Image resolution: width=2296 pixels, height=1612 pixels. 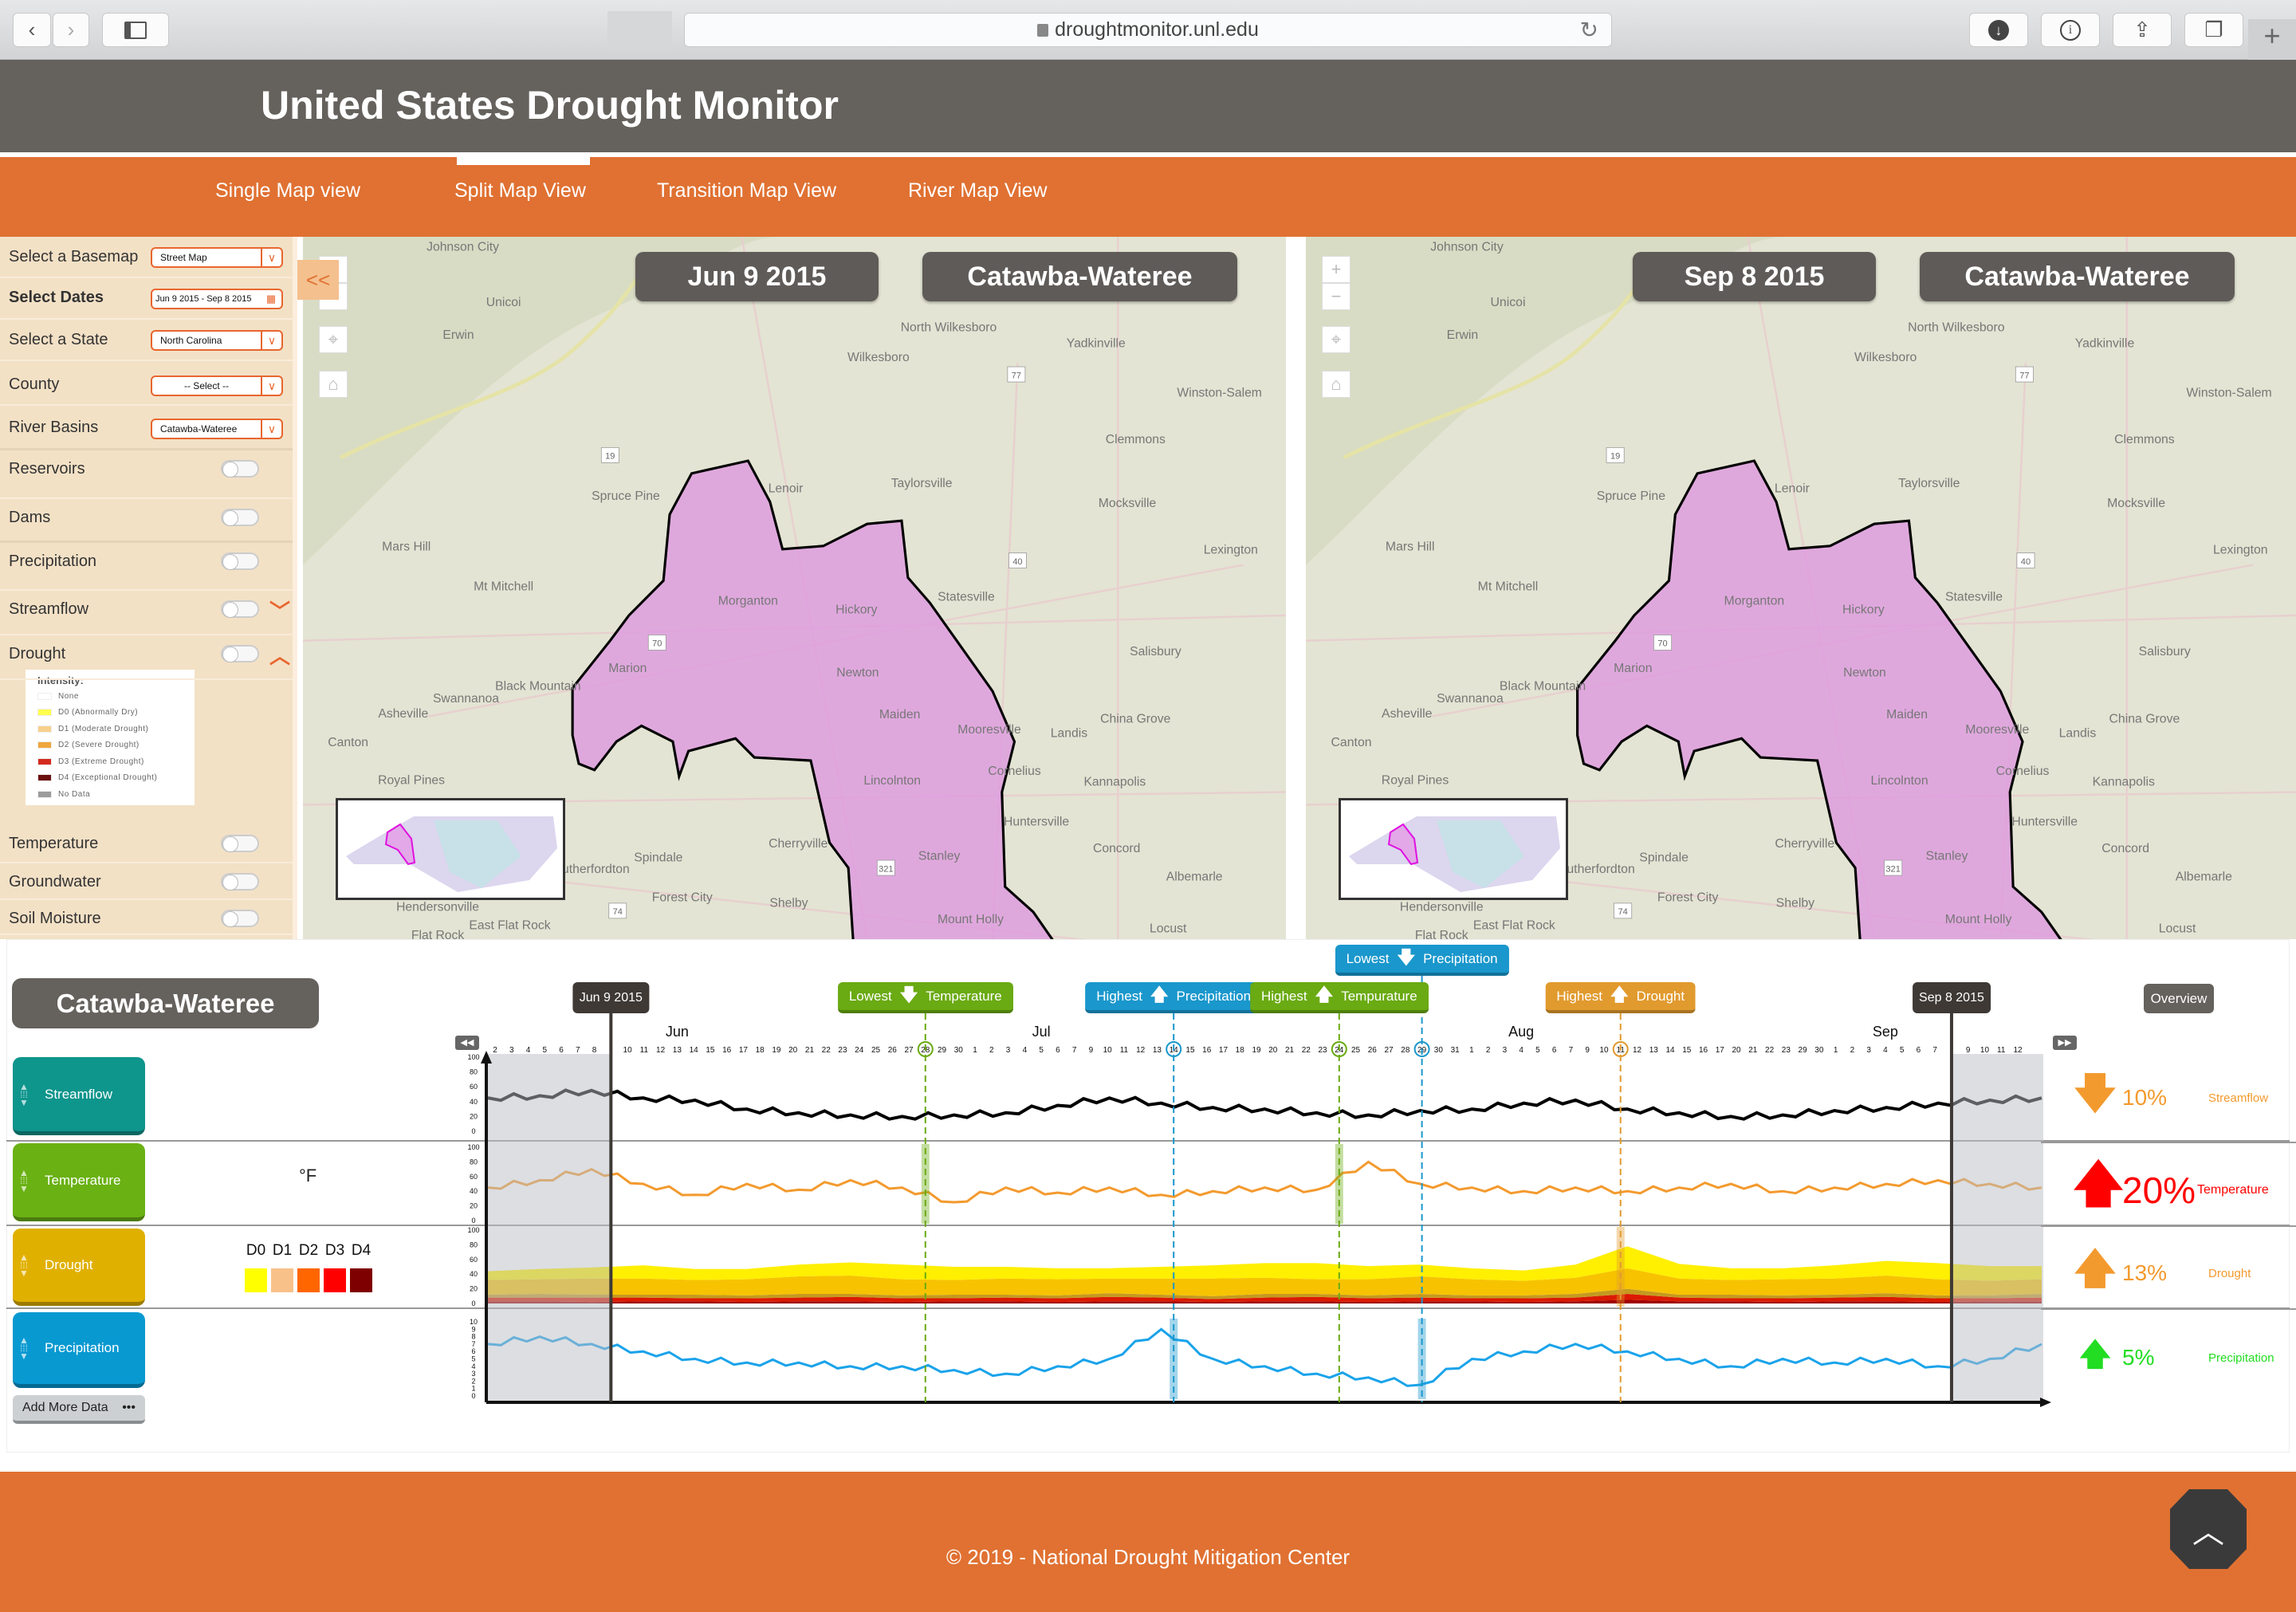 I want to click on day-tick-label: 13, so click(x=1654, y=1050).